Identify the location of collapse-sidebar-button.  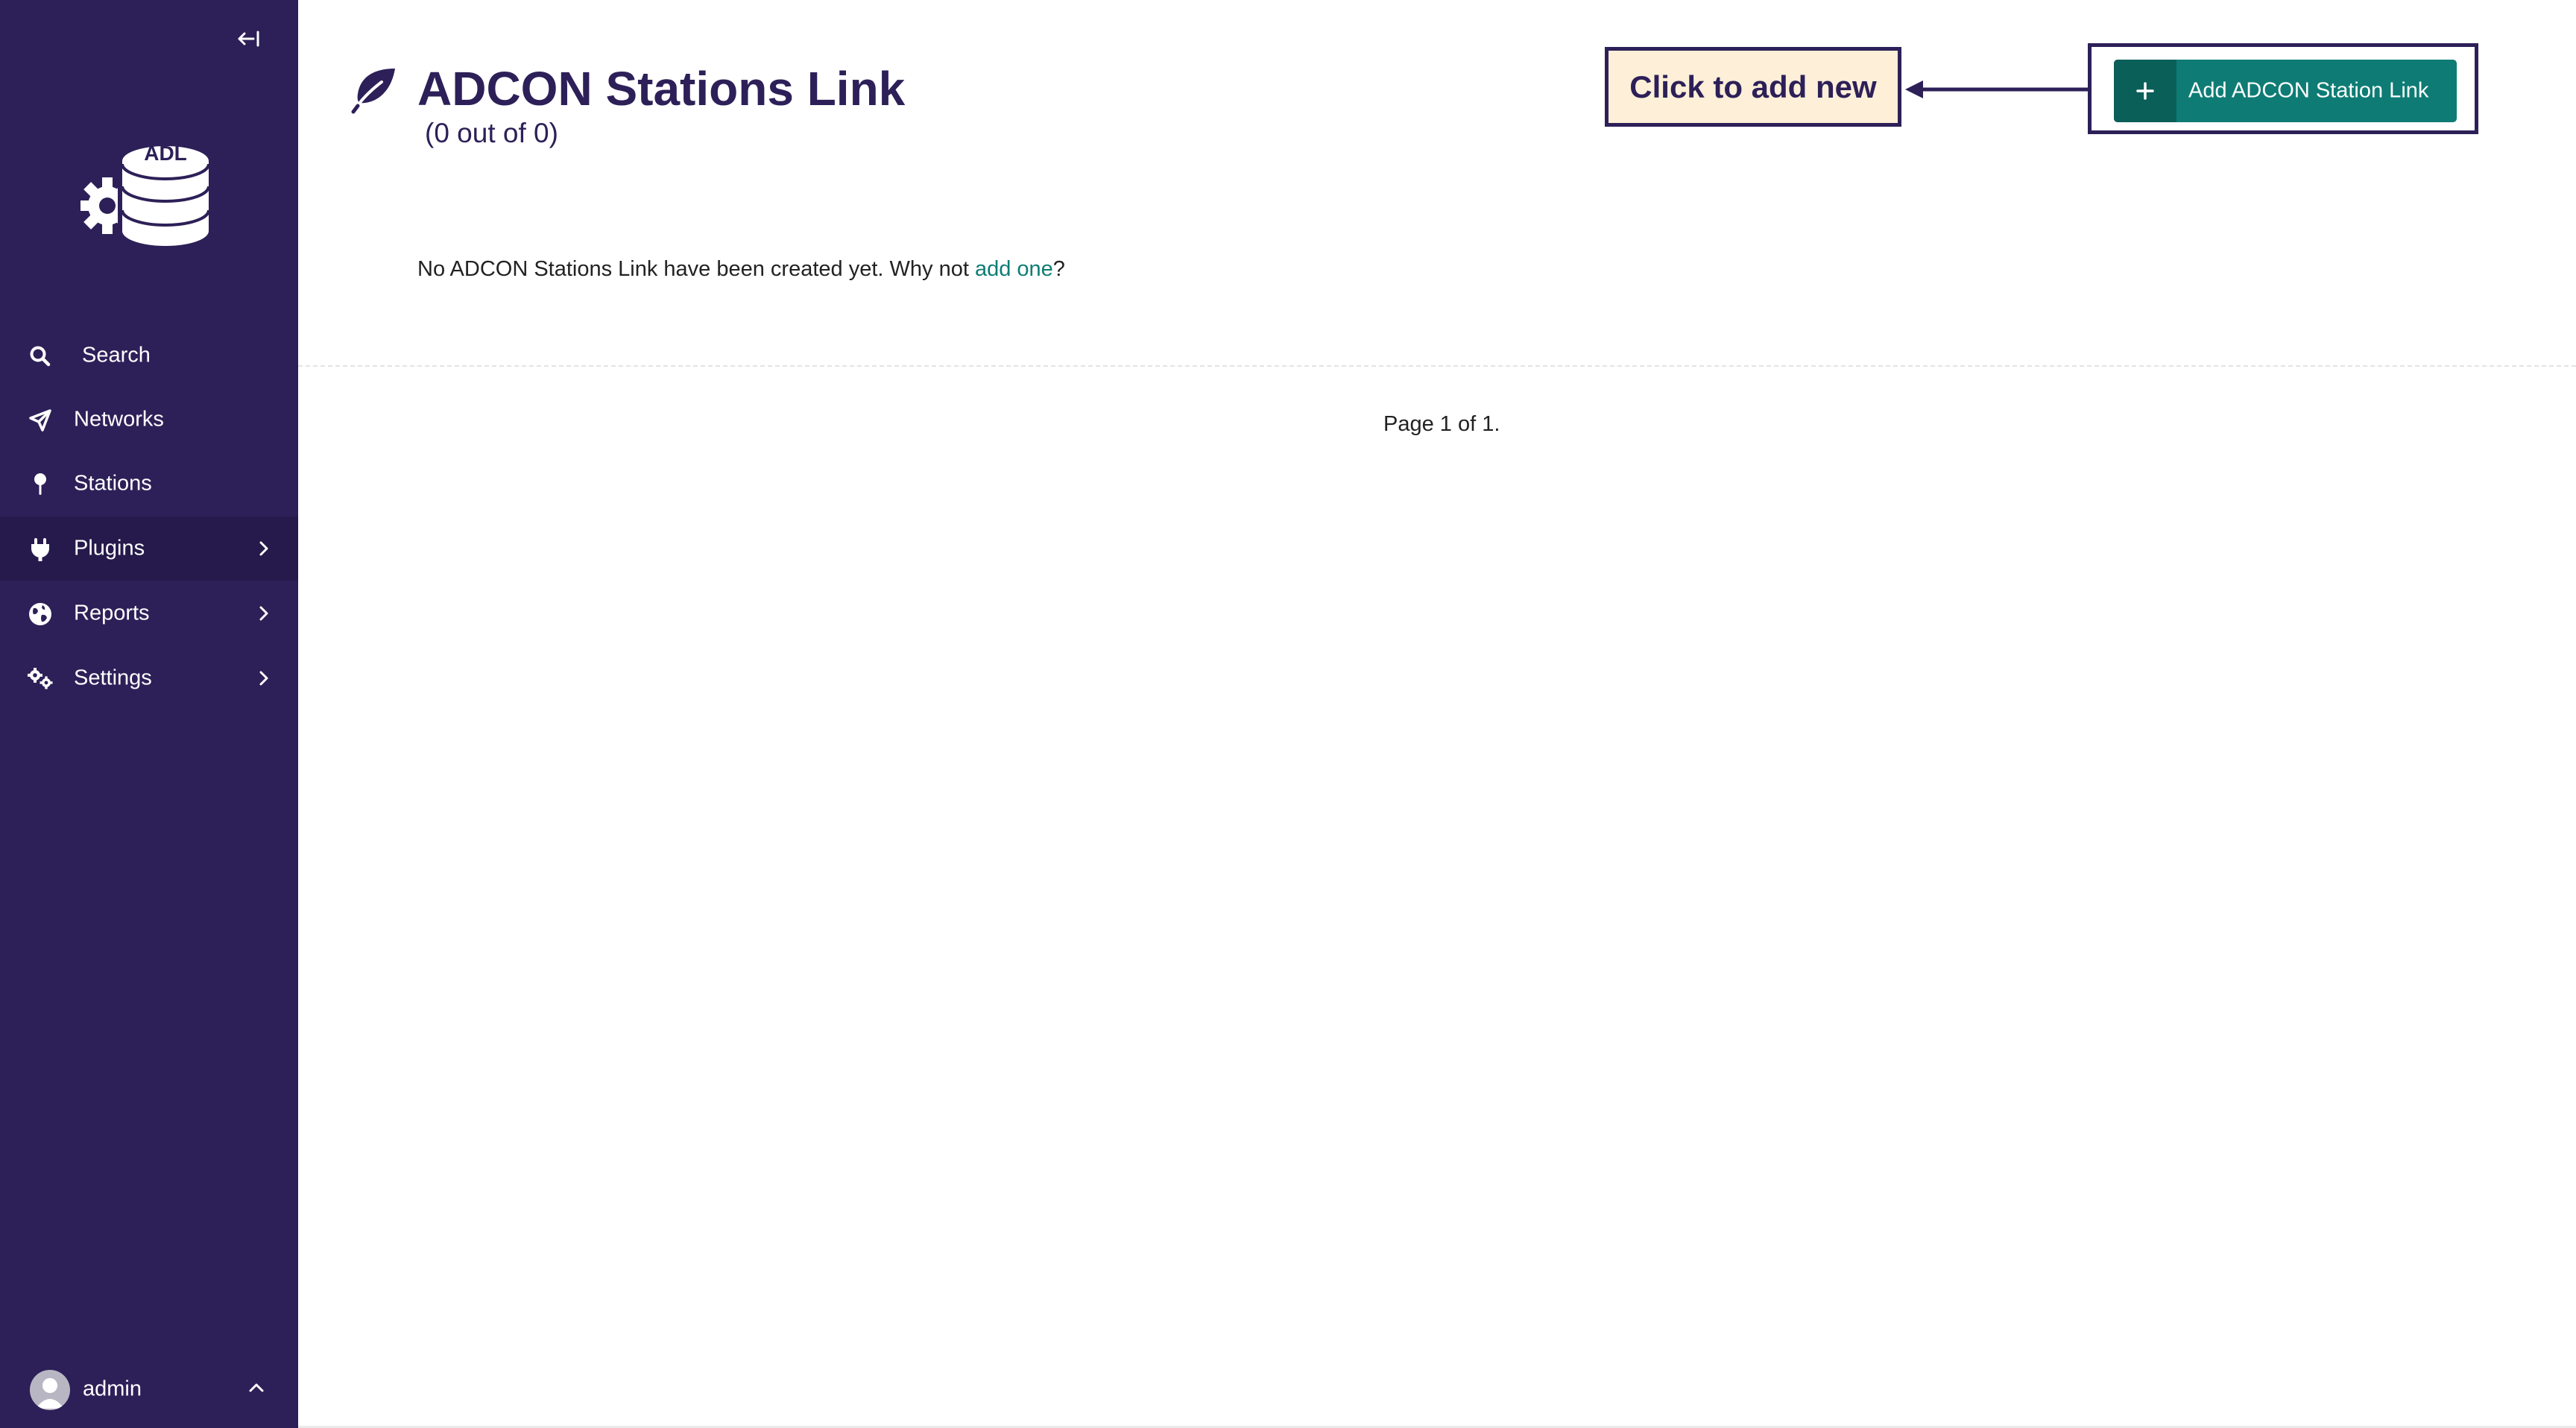
(249, 38).